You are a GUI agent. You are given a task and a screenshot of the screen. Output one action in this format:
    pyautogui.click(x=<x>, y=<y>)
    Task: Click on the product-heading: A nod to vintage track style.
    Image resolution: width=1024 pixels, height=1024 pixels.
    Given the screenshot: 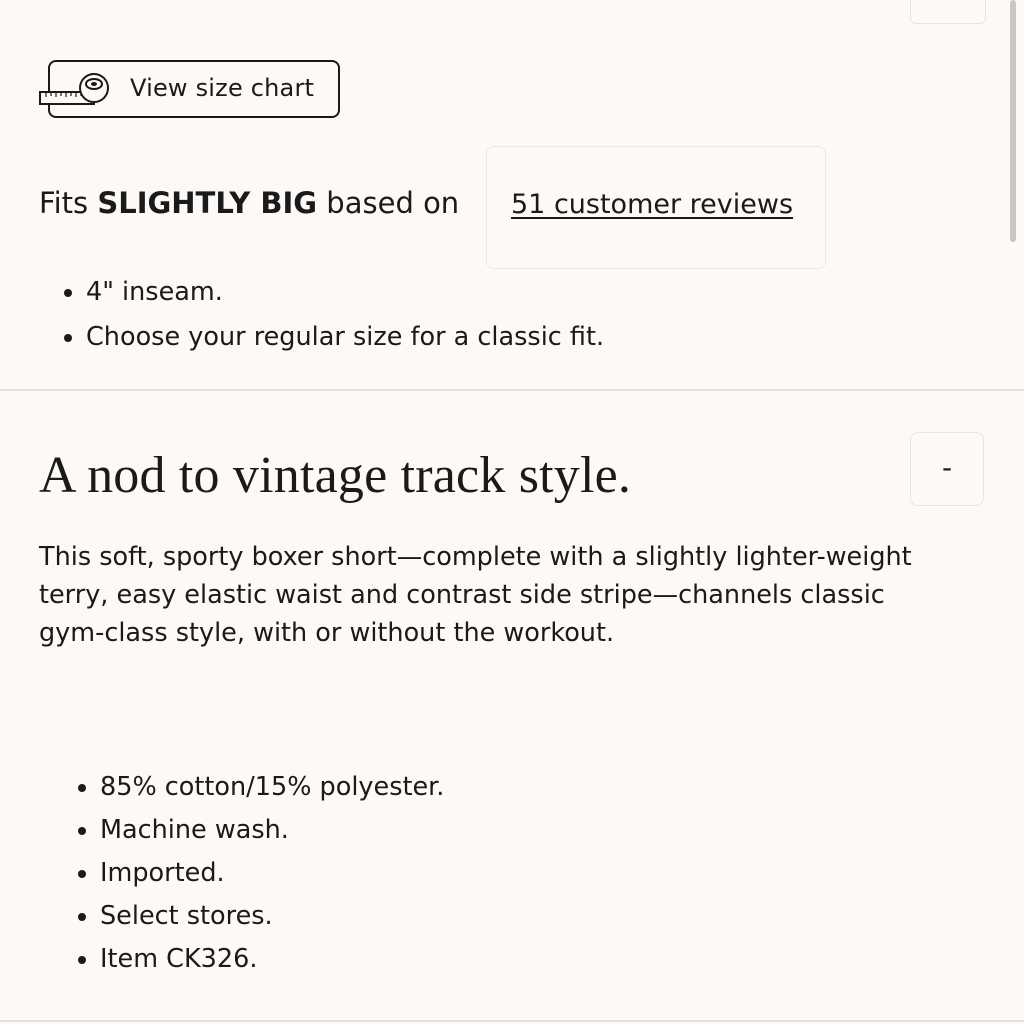 What is the action you would take?
    pyautogui.click(x=335, y=475)
    